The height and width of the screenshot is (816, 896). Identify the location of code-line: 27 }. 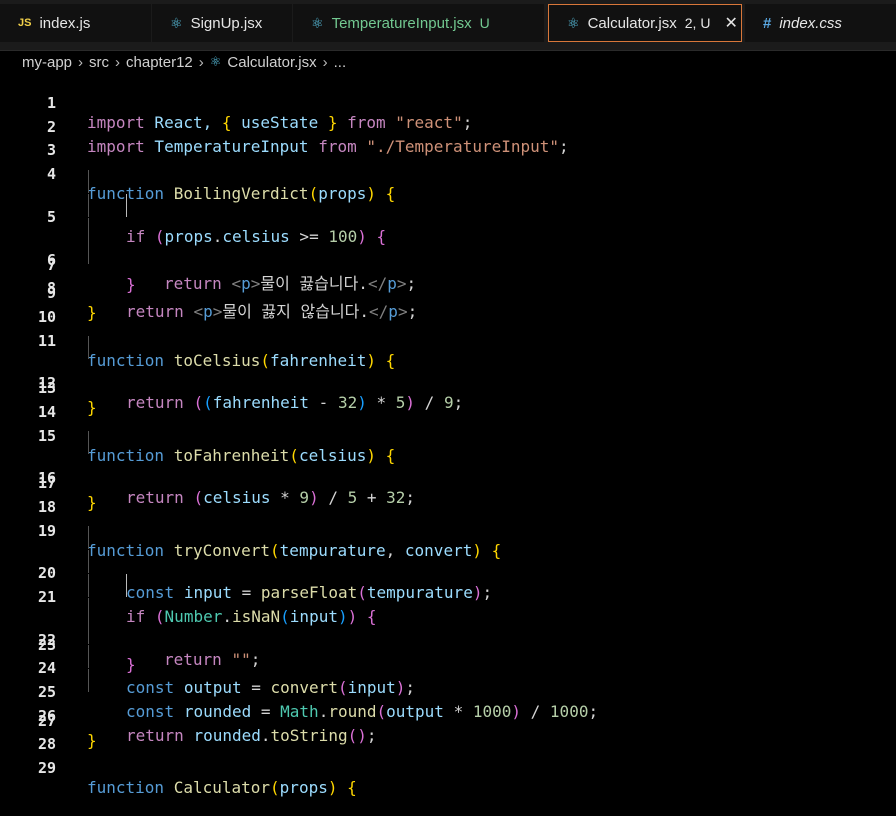
(448, 721).